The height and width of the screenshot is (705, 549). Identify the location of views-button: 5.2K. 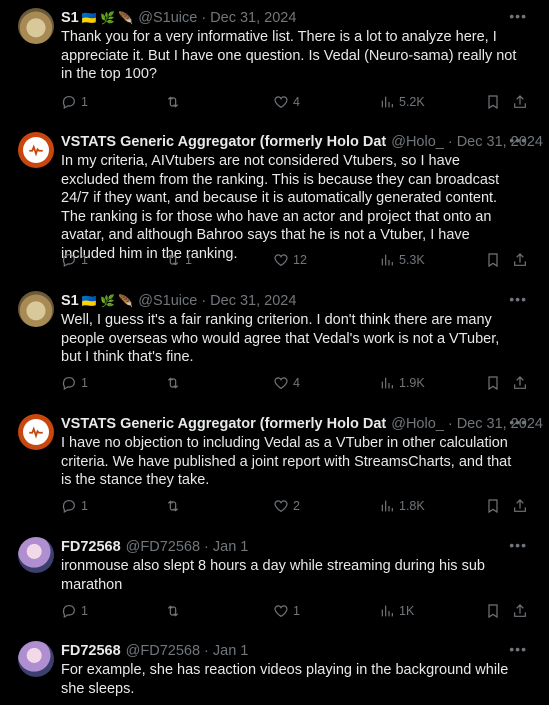
(402, 102).